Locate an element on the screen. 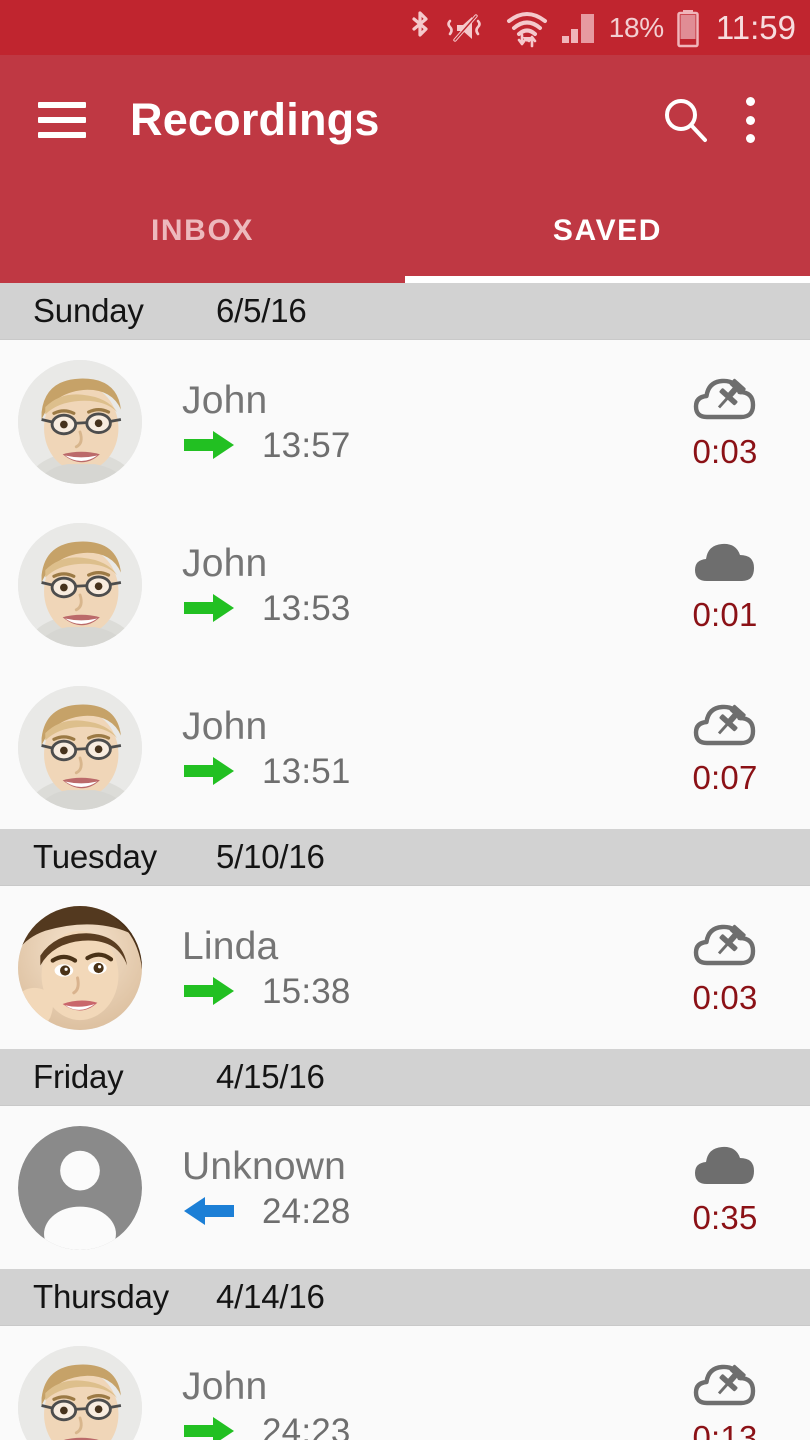  hamburger-menu-icon is located at coordinates (62, 120).